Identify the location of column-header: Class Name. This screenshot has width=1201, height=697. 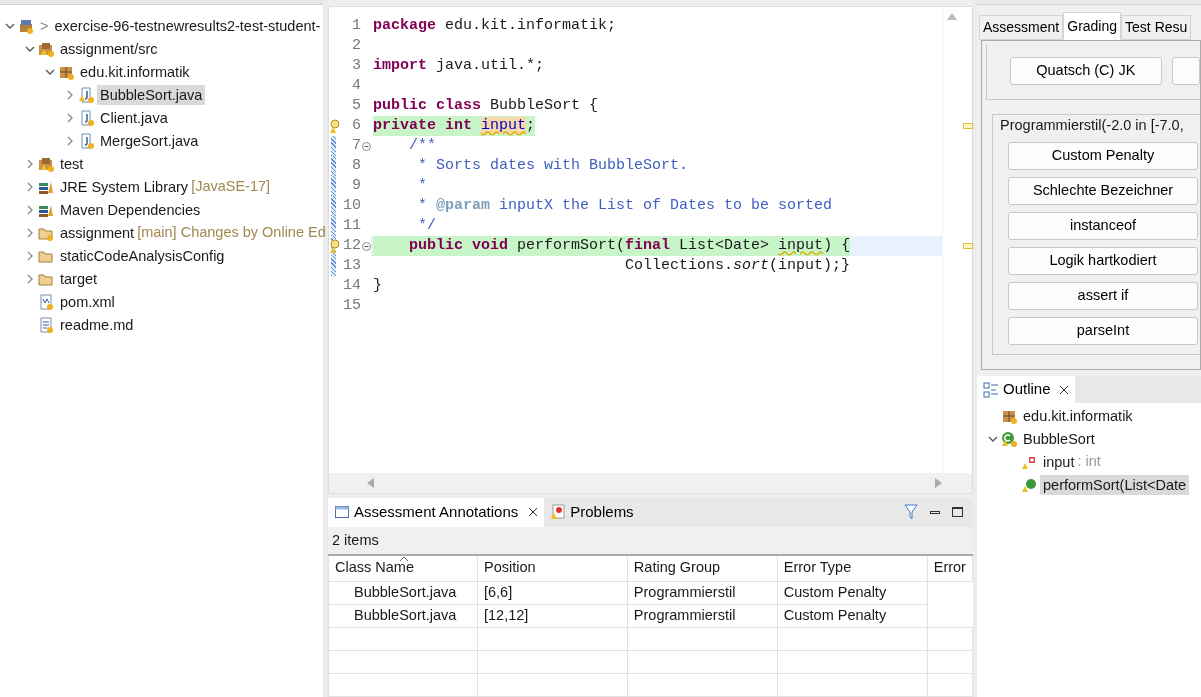
(403, 568).